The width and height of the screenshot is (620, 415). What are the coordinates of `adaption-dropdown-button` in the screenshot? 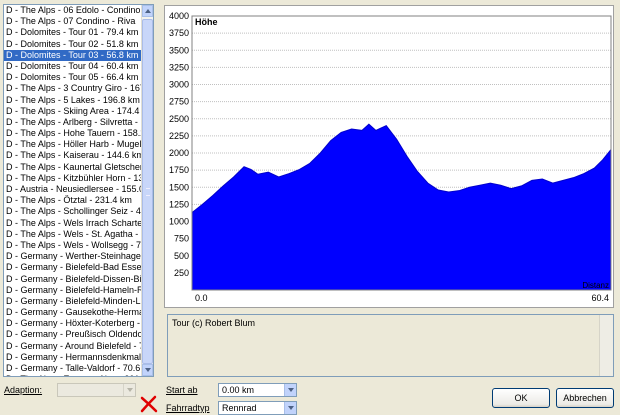 It's located at (129, 390).